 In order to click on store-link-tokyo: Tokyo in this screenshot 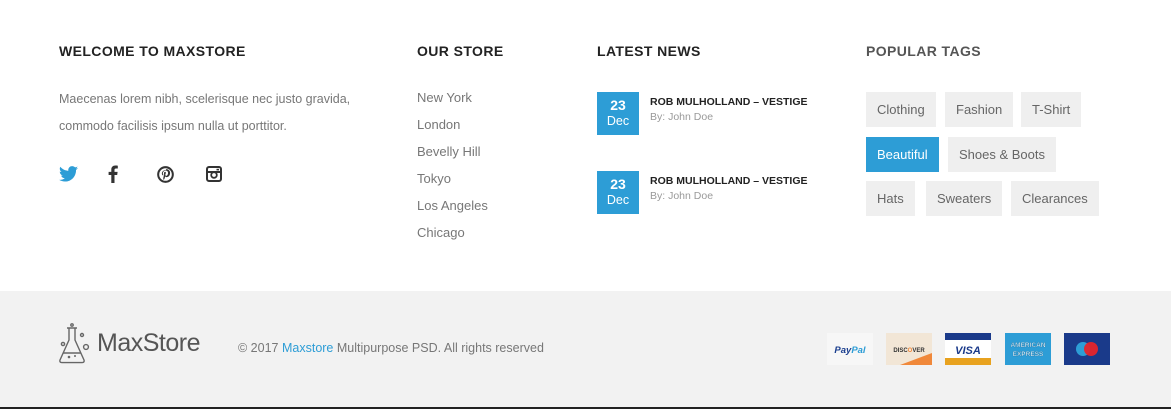, I will do `click(452, 180)`.